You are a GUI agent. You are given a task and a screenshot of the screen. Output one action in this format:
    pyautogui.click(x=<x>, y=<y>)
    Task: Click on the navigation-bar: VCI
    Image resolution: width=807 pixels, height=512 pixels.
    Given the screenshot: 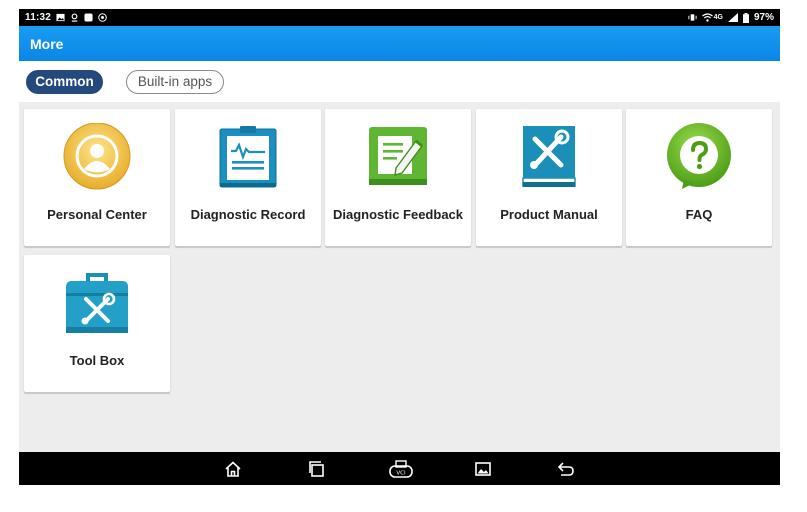 What is the action you would take?
    pyautogui.click(x=399, y=468)
    